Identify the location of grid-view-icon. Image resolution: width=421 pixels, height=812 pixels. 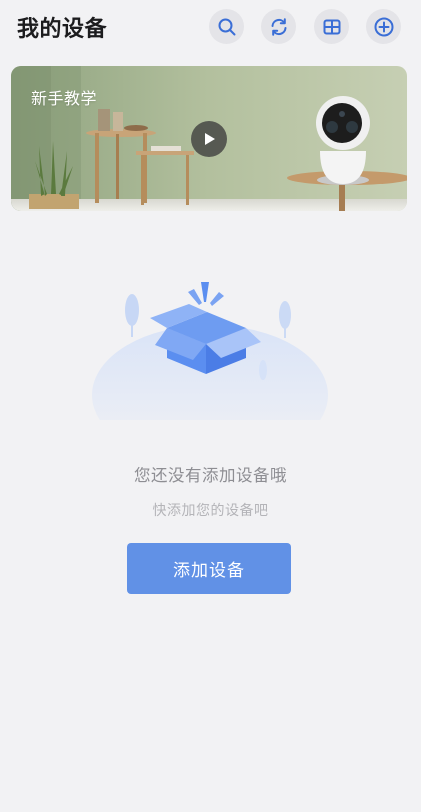
(331, 26).